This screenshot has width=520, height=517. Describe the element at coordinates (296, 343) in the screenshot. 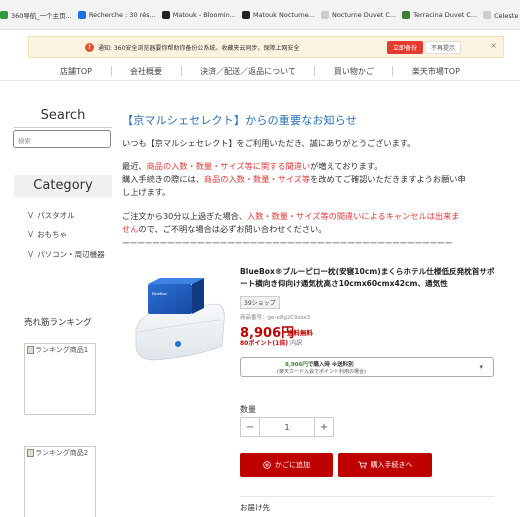

I see `points-detail-link: 内訳` at that location.